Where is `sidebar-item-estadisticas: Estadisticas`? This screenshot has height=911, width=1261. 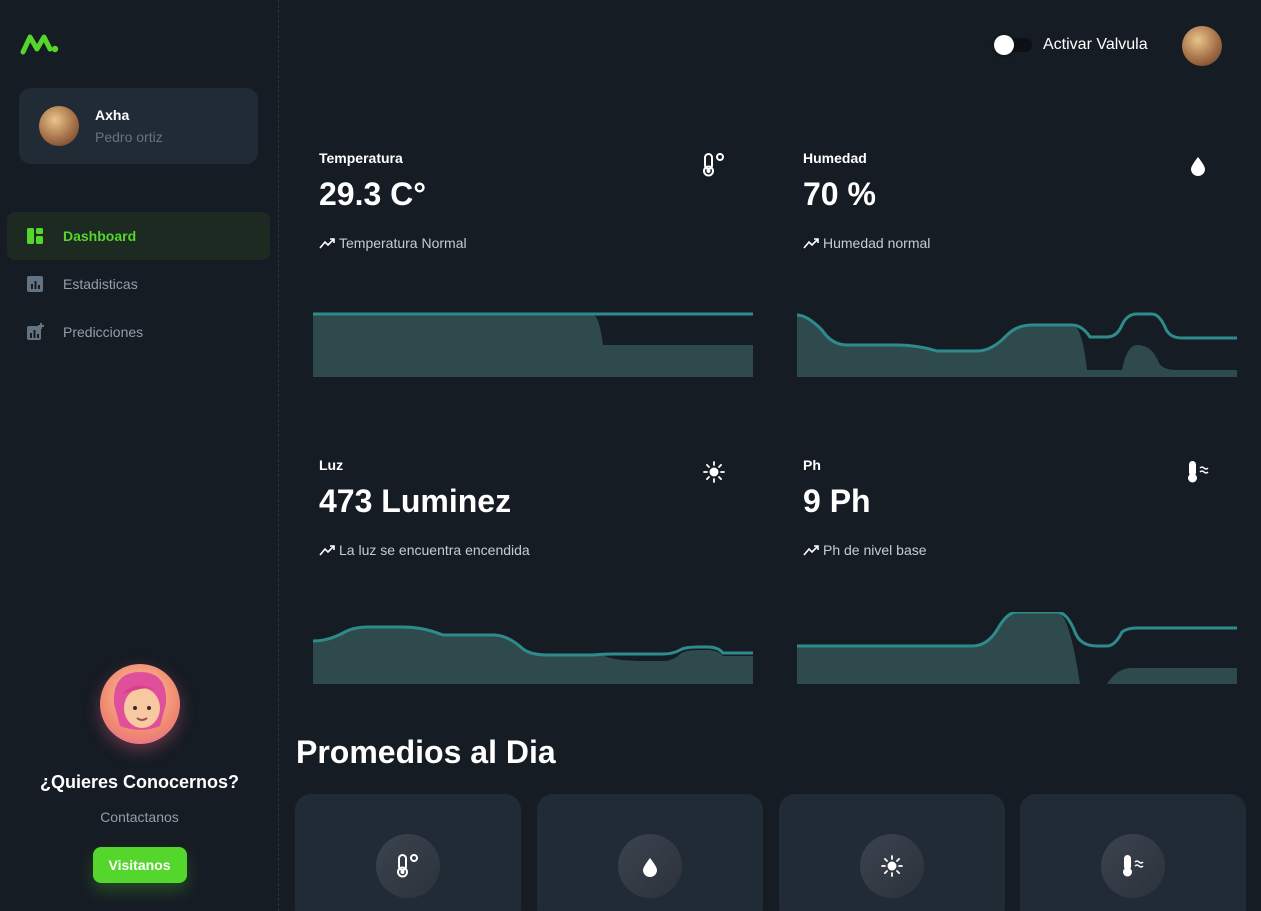 sidebar-item-estadisticas: Estadisticas is located at coordinates (138, 284).